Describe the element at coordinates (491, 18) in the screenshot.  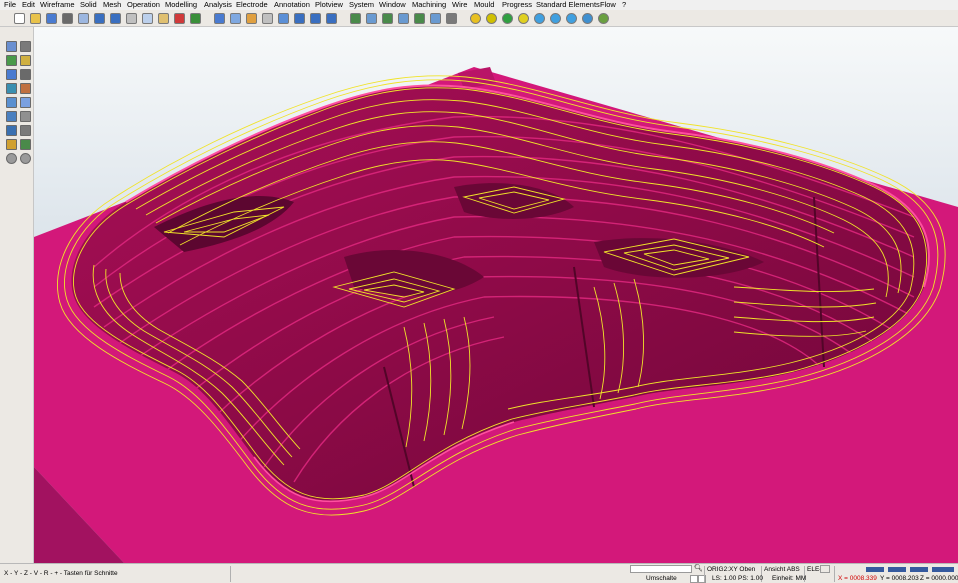
I see `render-sphere-icon` at that location.